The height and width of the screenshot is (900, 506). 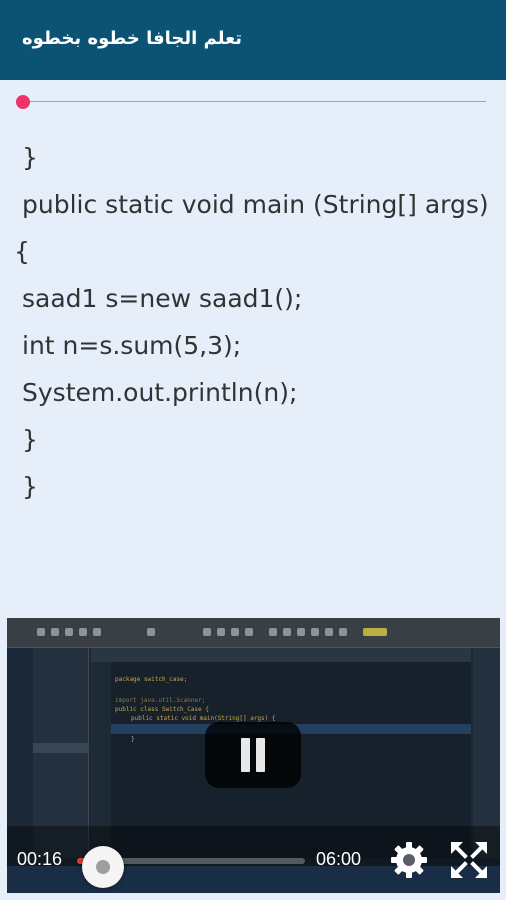 What do you see at coordinates (151, 679) in the screenshot?
I see `ide-code-line: package switch_case;` at bounding box center [151, 679].